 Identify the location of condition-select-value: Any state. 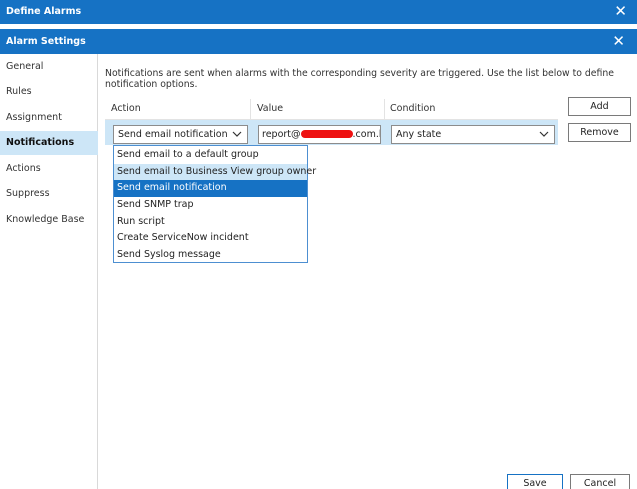
(419, 134).